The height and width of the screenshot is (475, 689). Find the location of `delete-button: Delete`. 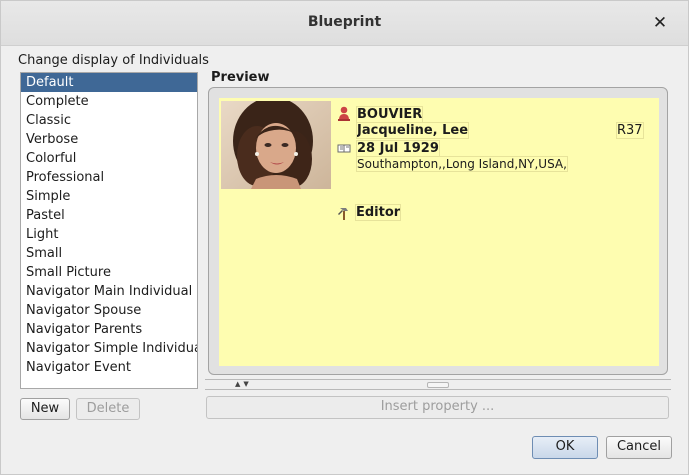

delete-button: Delete is located at coordinates (108, 409).